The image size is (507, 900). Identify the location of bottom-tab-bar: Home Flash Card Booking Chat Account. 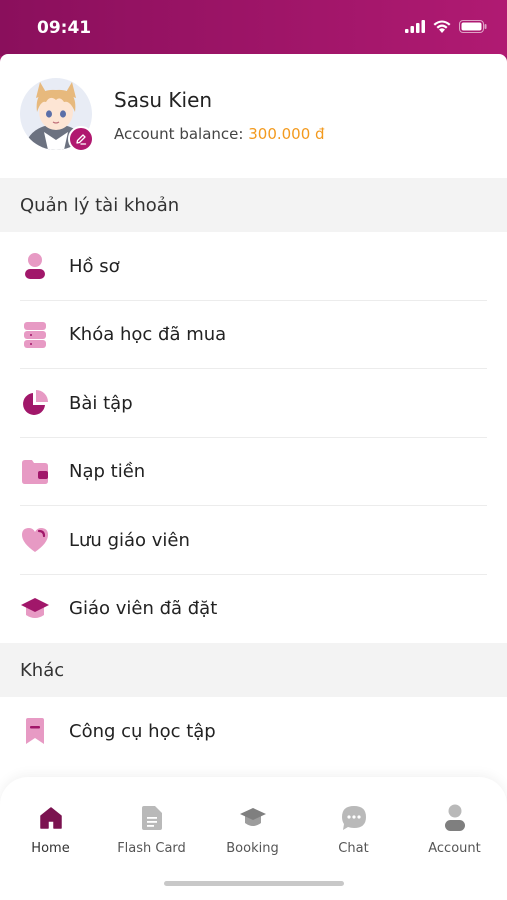
(253, 838).